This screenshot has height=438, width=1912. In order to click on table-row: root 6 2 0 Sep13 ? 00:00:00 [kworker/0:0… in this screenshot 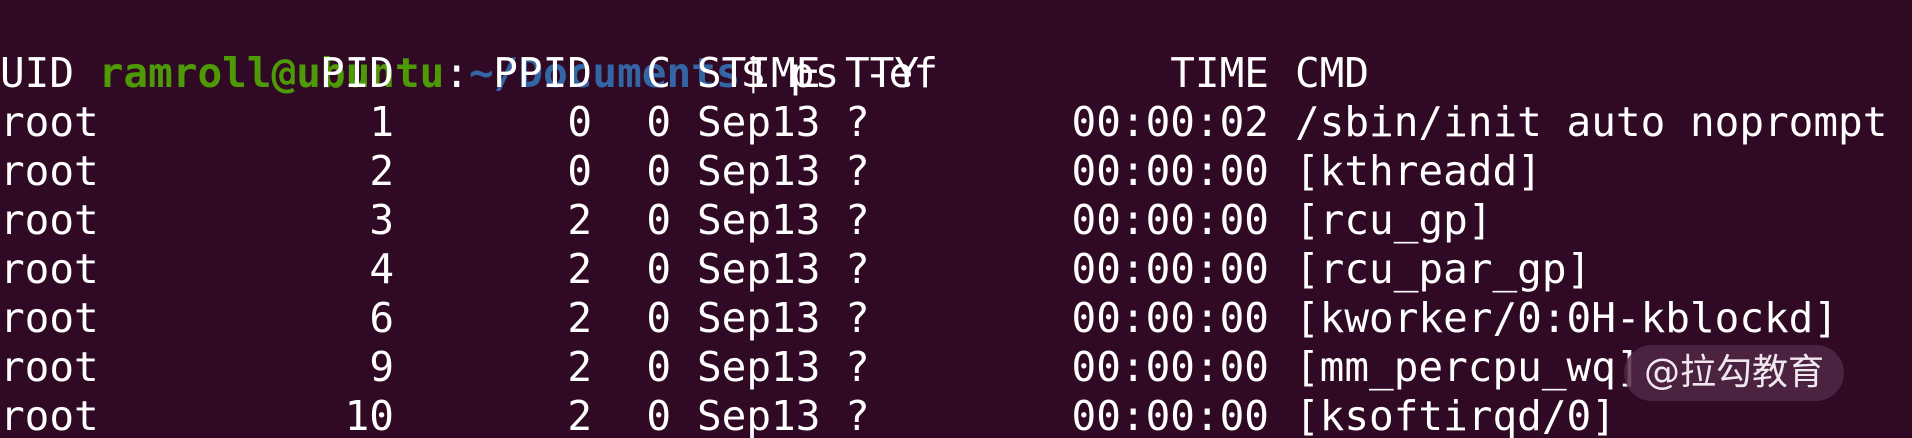, I will do `click(956, 318)`.